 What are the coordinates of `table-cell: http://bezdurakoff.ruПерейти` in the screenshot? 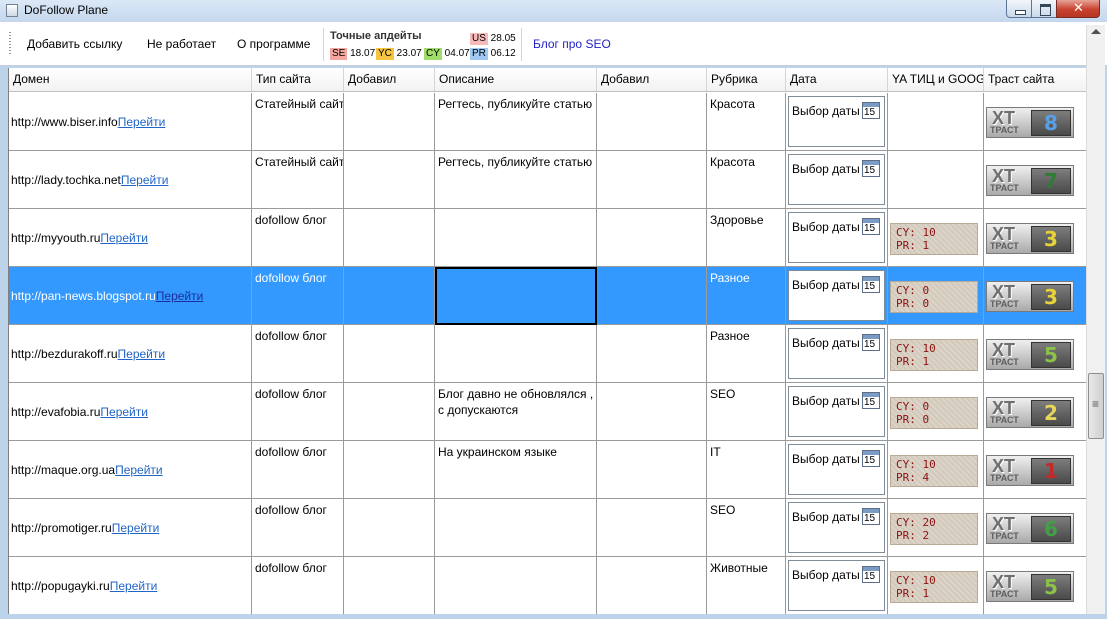 It's located at (130, 354).